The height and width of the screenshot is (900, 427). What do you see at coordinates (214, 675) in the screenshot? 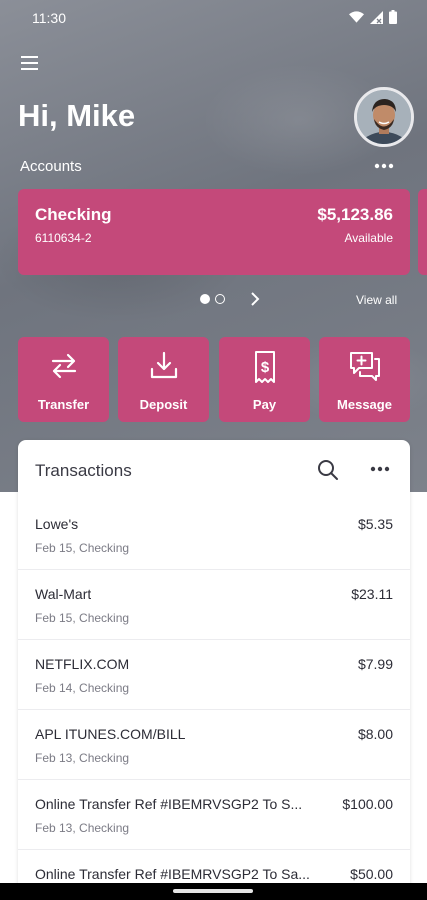
I see `transaction-row: NETFLIX.COM Feb 14, Checking $7.99` at bounding box center [214, 675].